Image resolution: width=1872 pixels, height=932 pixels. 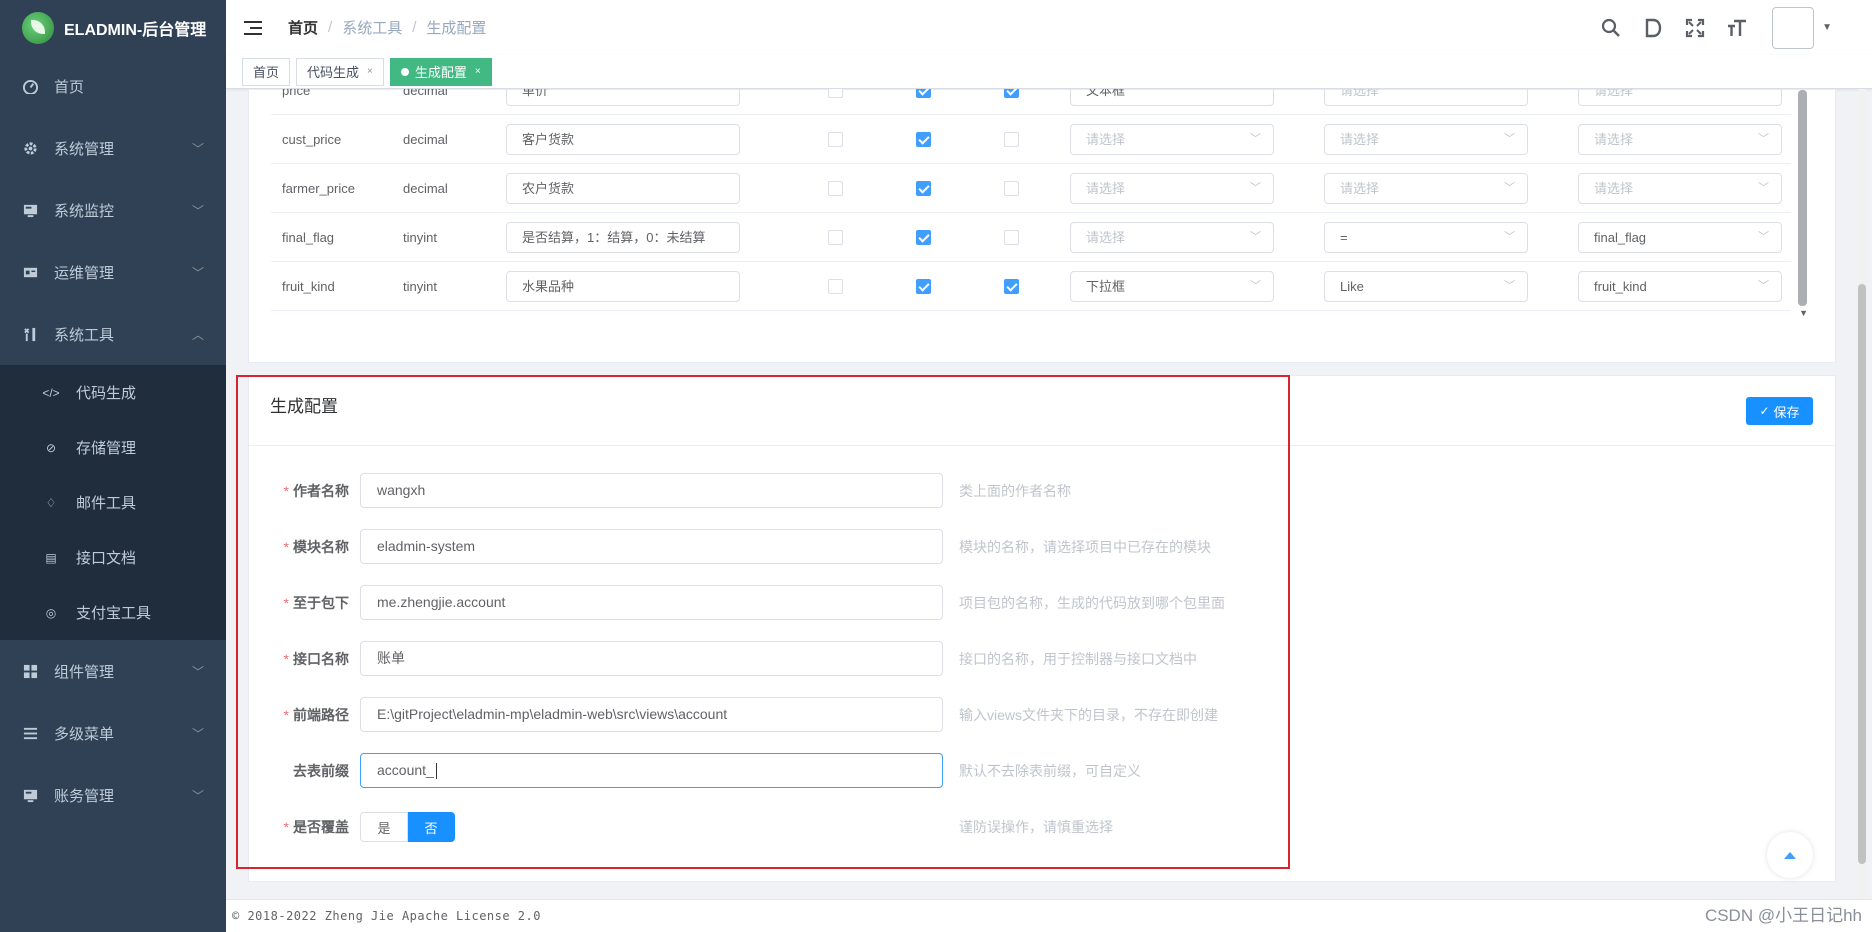 I want to click on dict-select: final_flag ﹀, so click(x=1680, y=237).